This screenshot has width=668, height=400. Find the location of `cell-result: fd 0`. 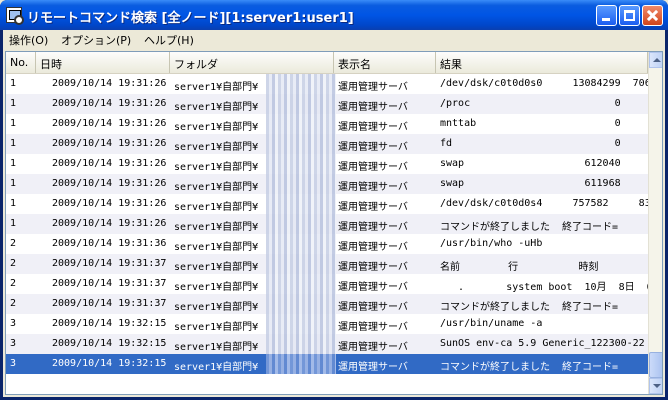

cell-result: fd 0 is located at coordinates (530, 143).